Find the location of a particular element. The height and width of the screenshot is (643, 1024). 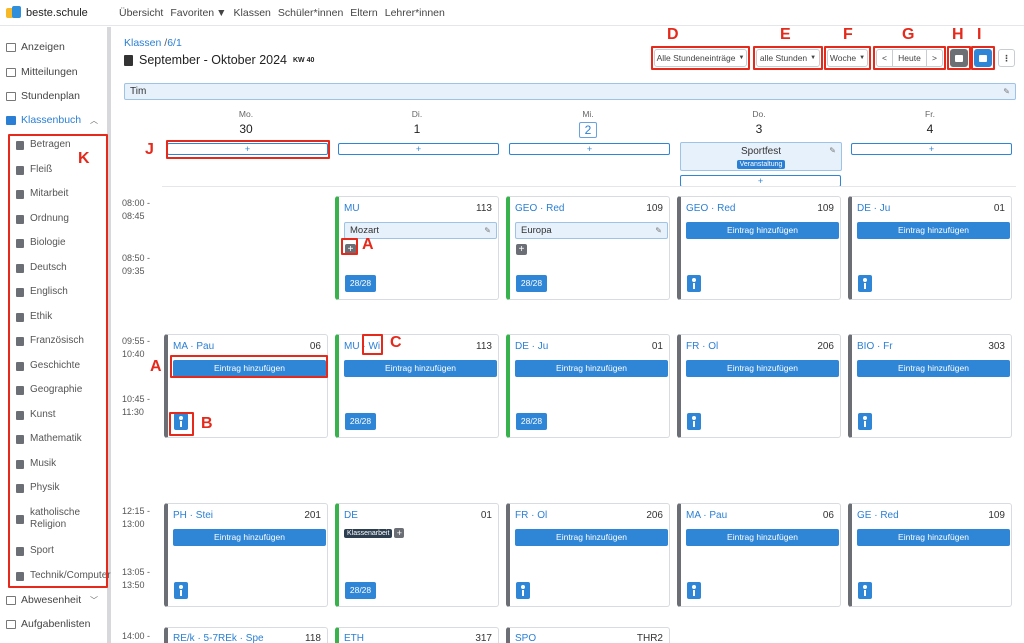

lesson-card: GEO · Red 109 Europa ✎ + 28/28 is located at coordinates (588, 248).